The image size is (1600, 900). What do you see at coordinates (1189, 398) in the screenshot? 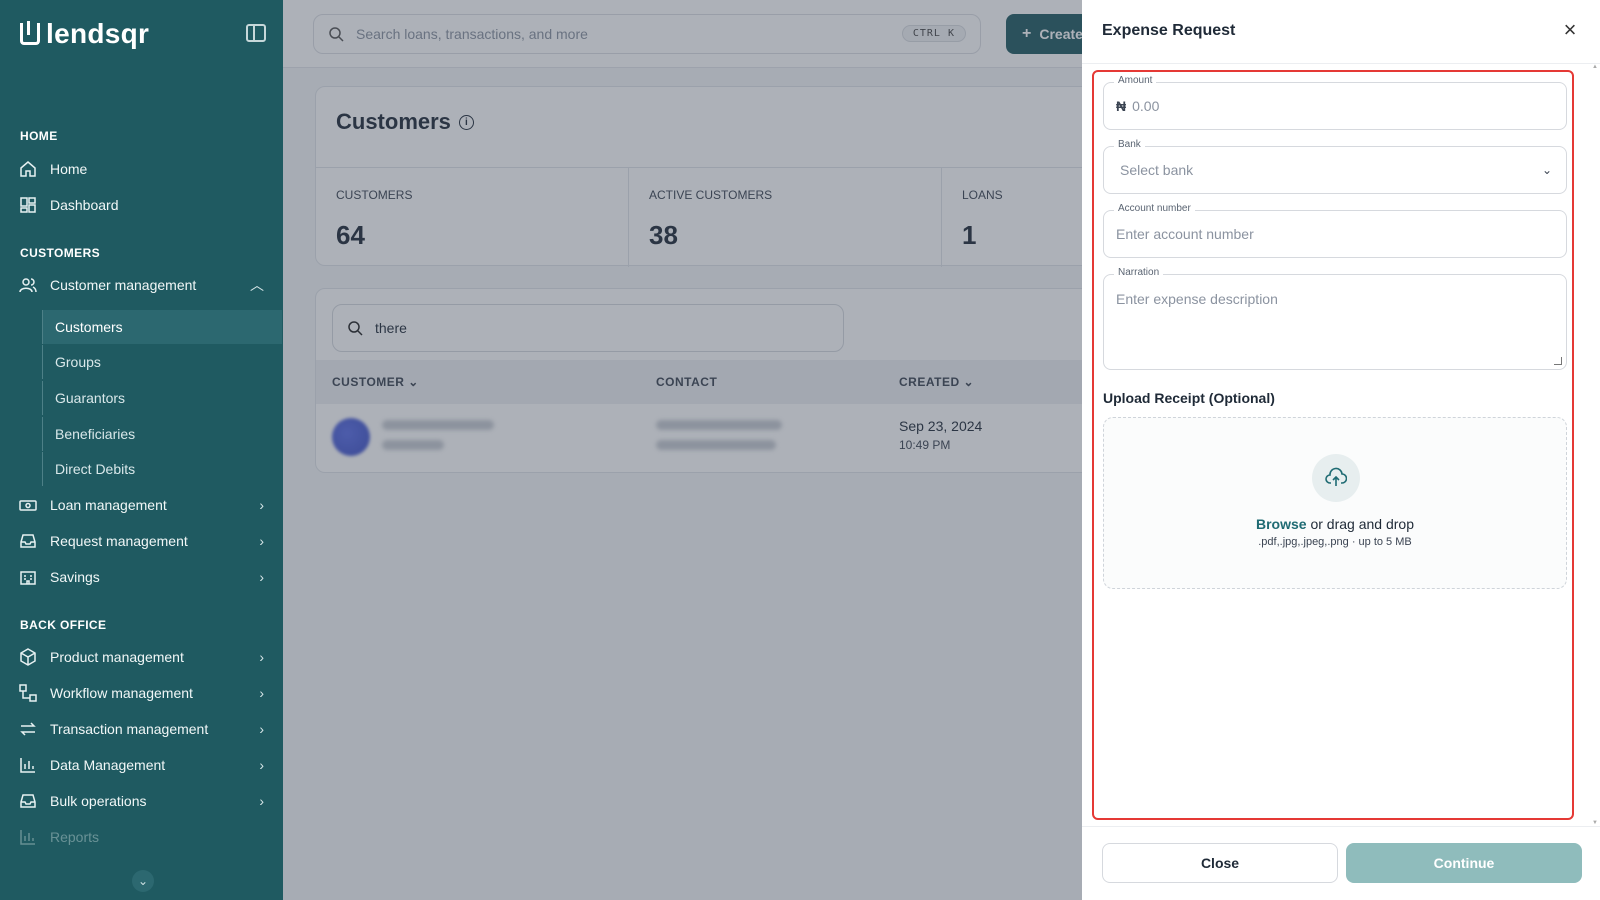
I see `upload-receipt-title: Upload Receipt (Optional)` at bounding box center [1189, 398].